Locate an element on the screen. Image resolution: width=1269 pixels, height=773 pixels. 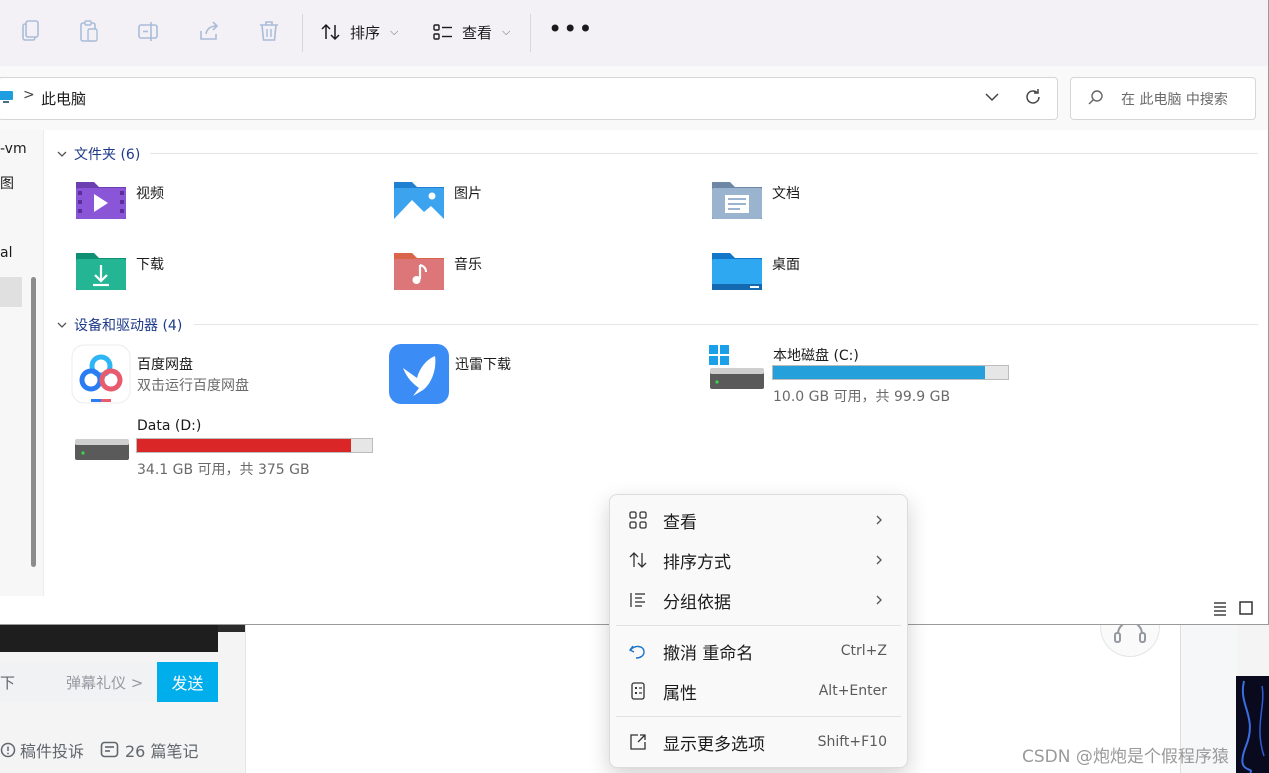
refresh-icon is located at coordinates (1033, 97).